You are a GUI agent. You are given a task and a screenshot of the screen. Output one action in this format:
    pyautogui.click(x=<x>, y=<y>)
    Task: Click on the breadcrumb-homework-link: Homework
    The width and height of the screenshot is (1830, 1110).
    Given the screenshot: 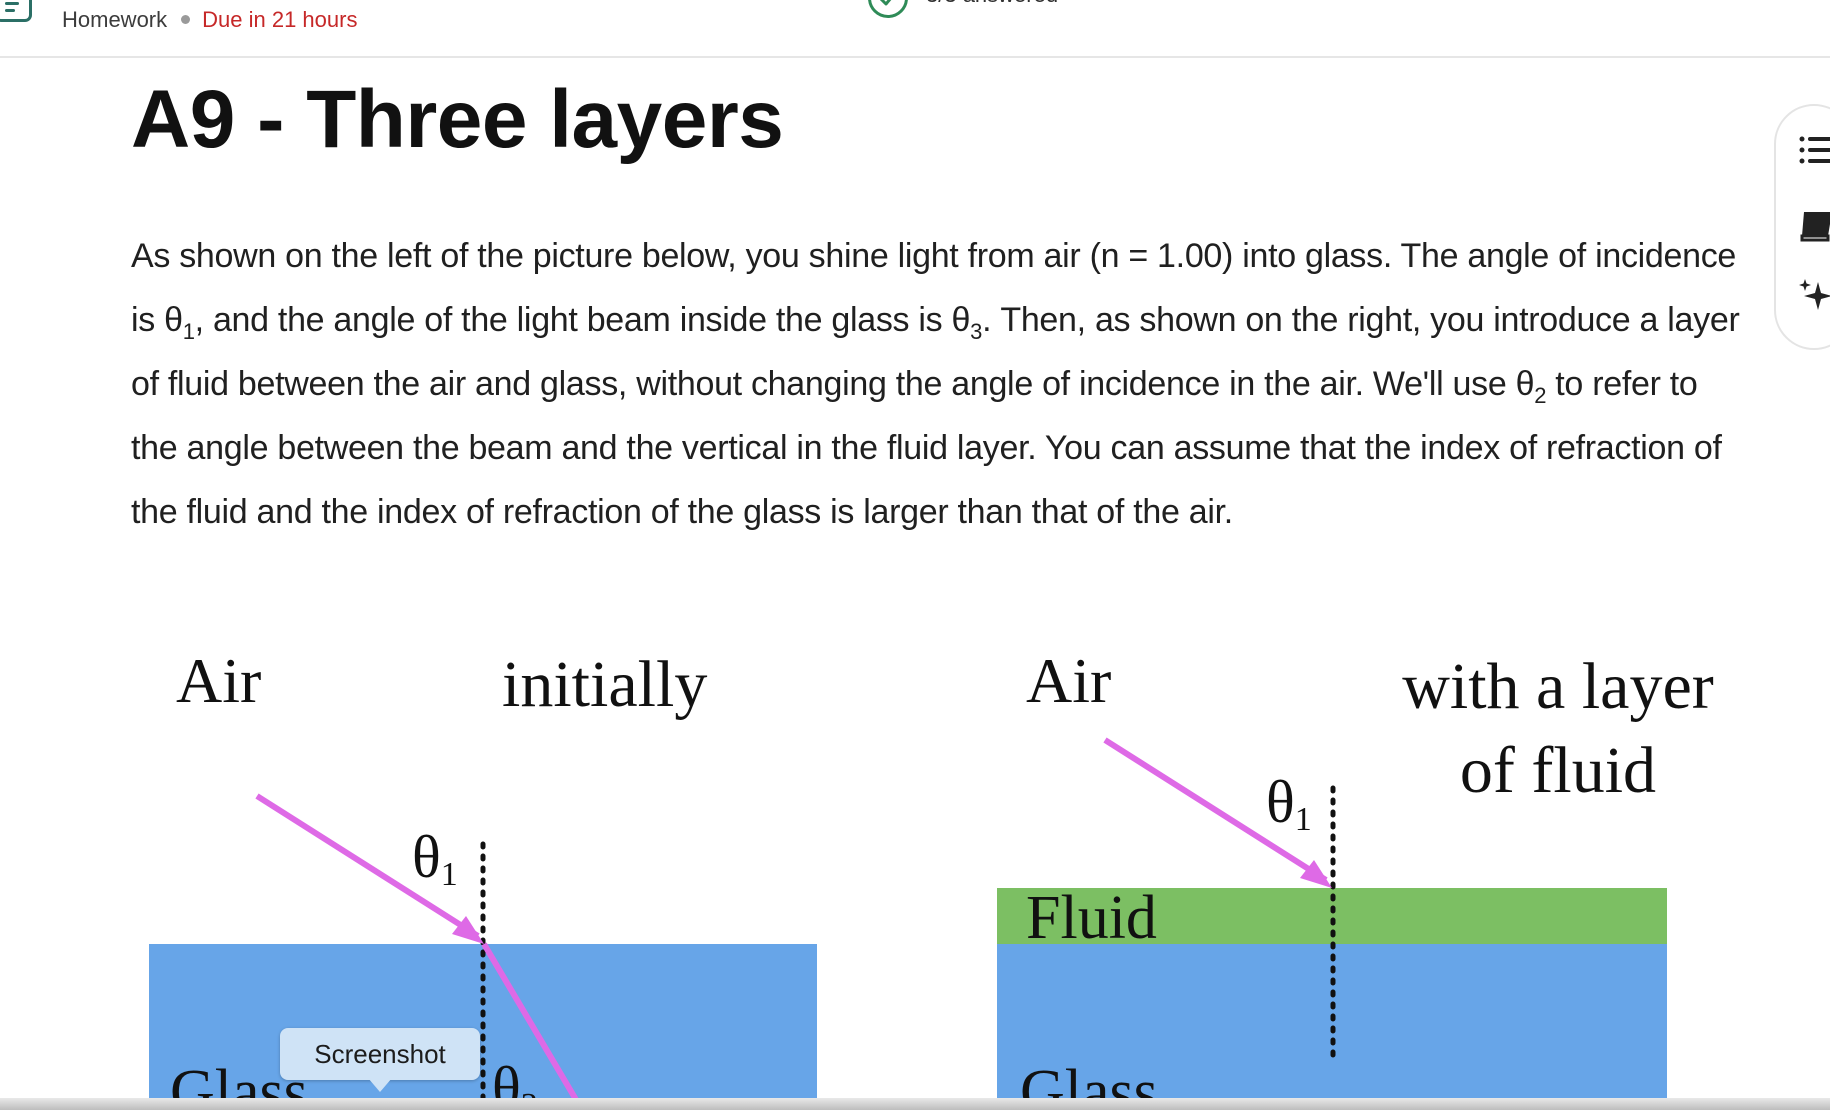 What is the action you would take?
    pyautogui.click(x=114, y=19)
    